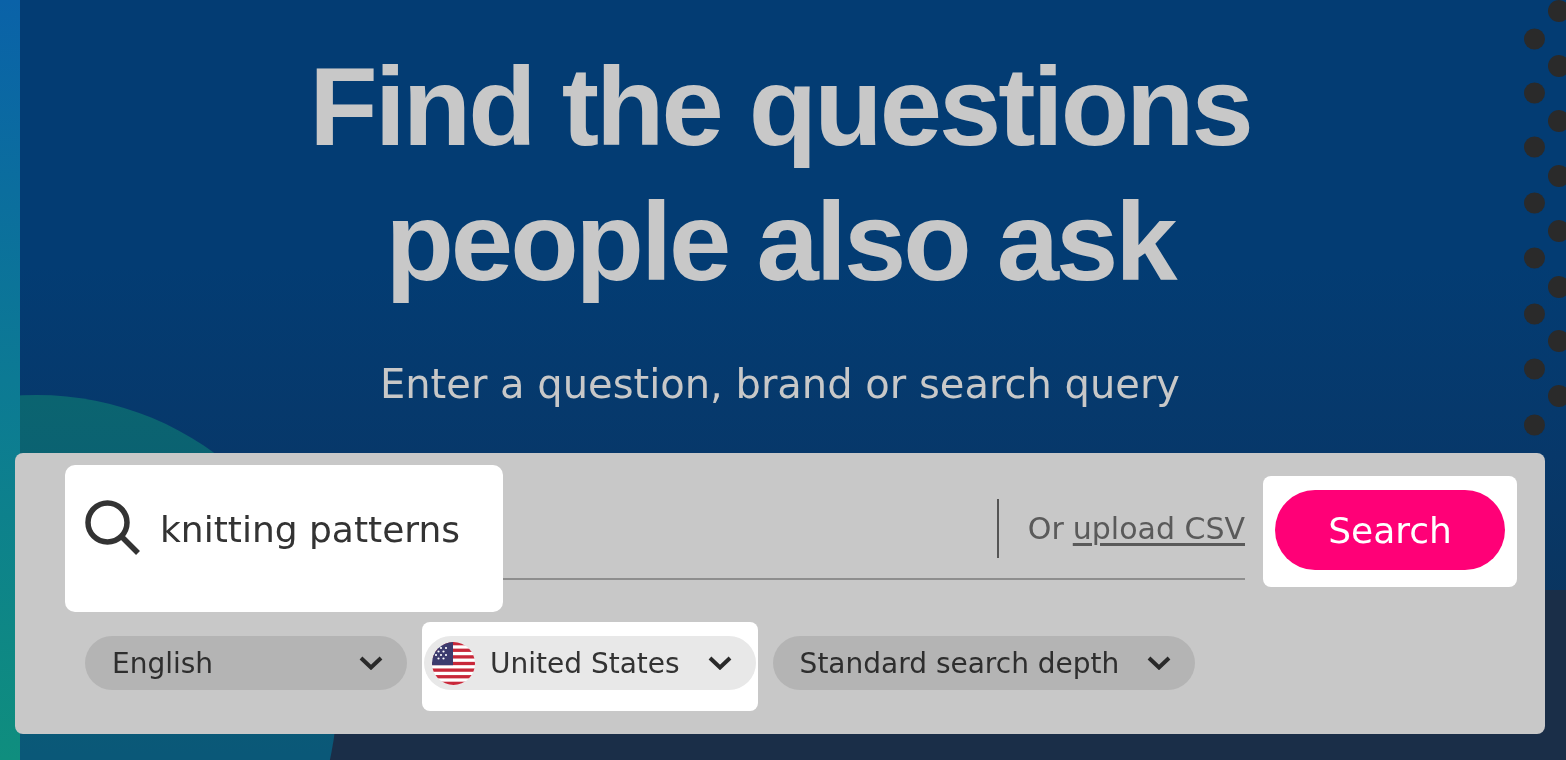 The height and width of the screenshot is (760, 1566). What do you see at coordinates (113, 527) in the screenshot?
I see `search-icon` at bounding box center [113, 527].